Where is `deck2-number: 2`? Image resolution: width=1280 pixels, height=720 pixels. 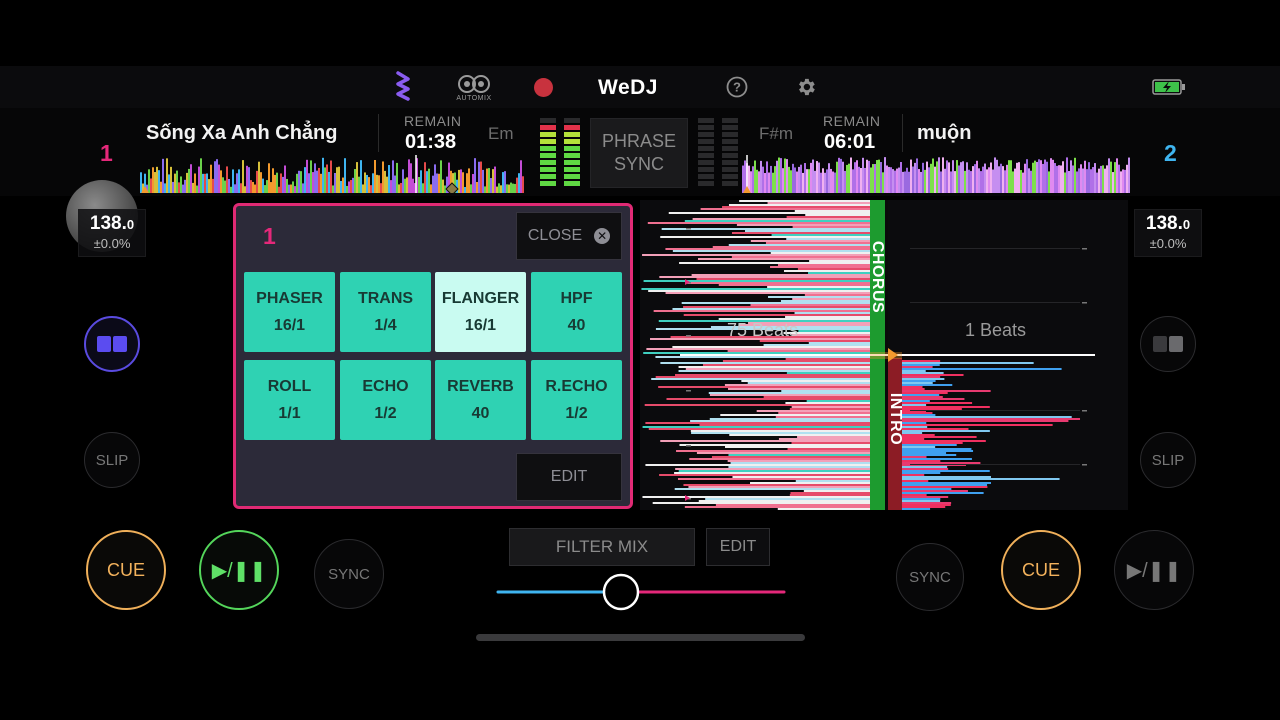 deck2-number: 2 is located at coordinates (1170, 153).